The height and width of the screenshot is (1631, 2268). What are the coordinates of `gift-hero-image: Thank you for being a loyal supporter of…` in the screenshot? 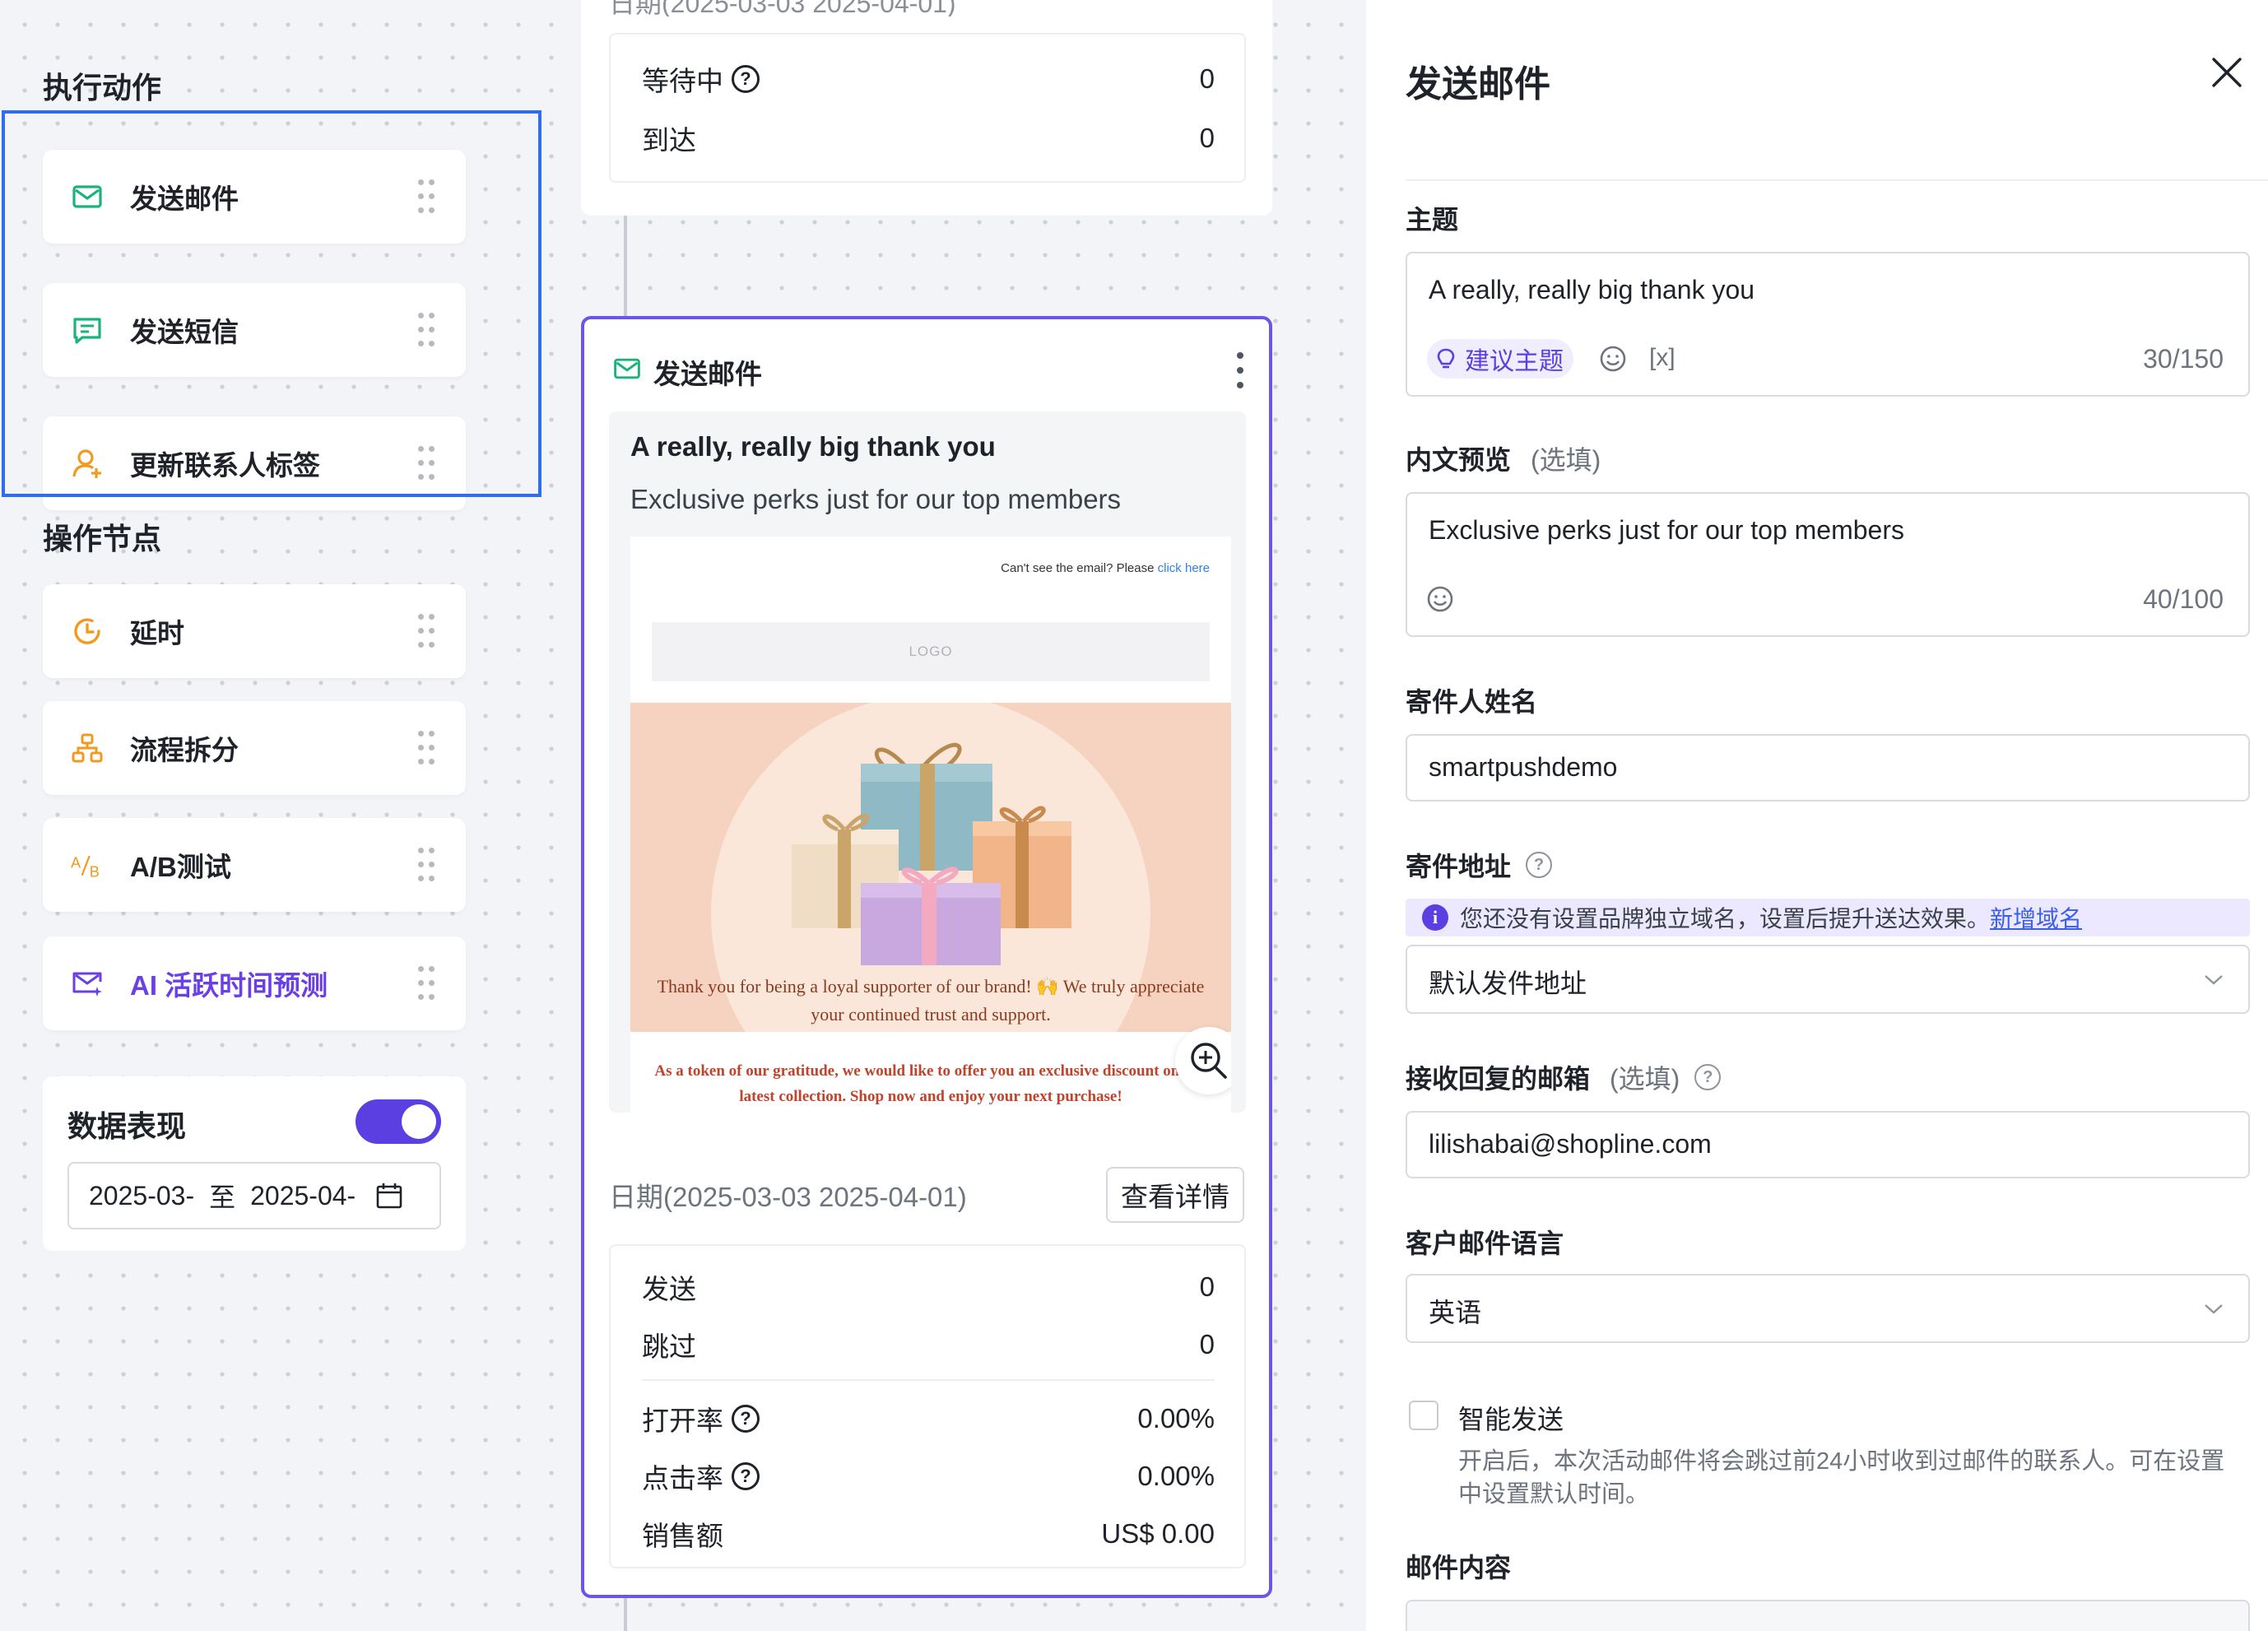 It's located at (931, 868).